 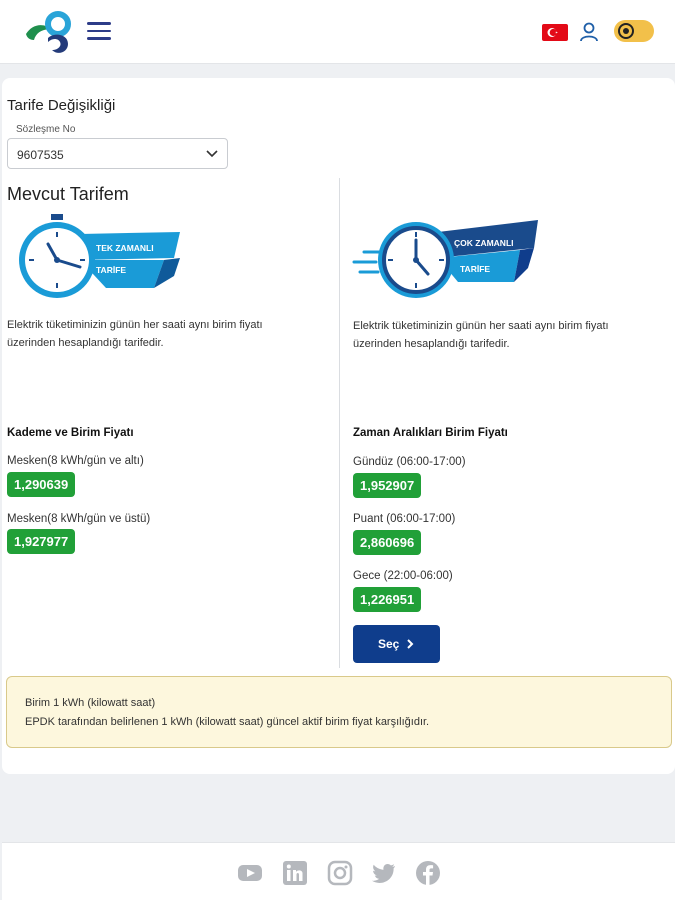 What do you see at coordinates (50, 33) in the screenshot?
I see `company-logo` at bounding box center [50, 33].